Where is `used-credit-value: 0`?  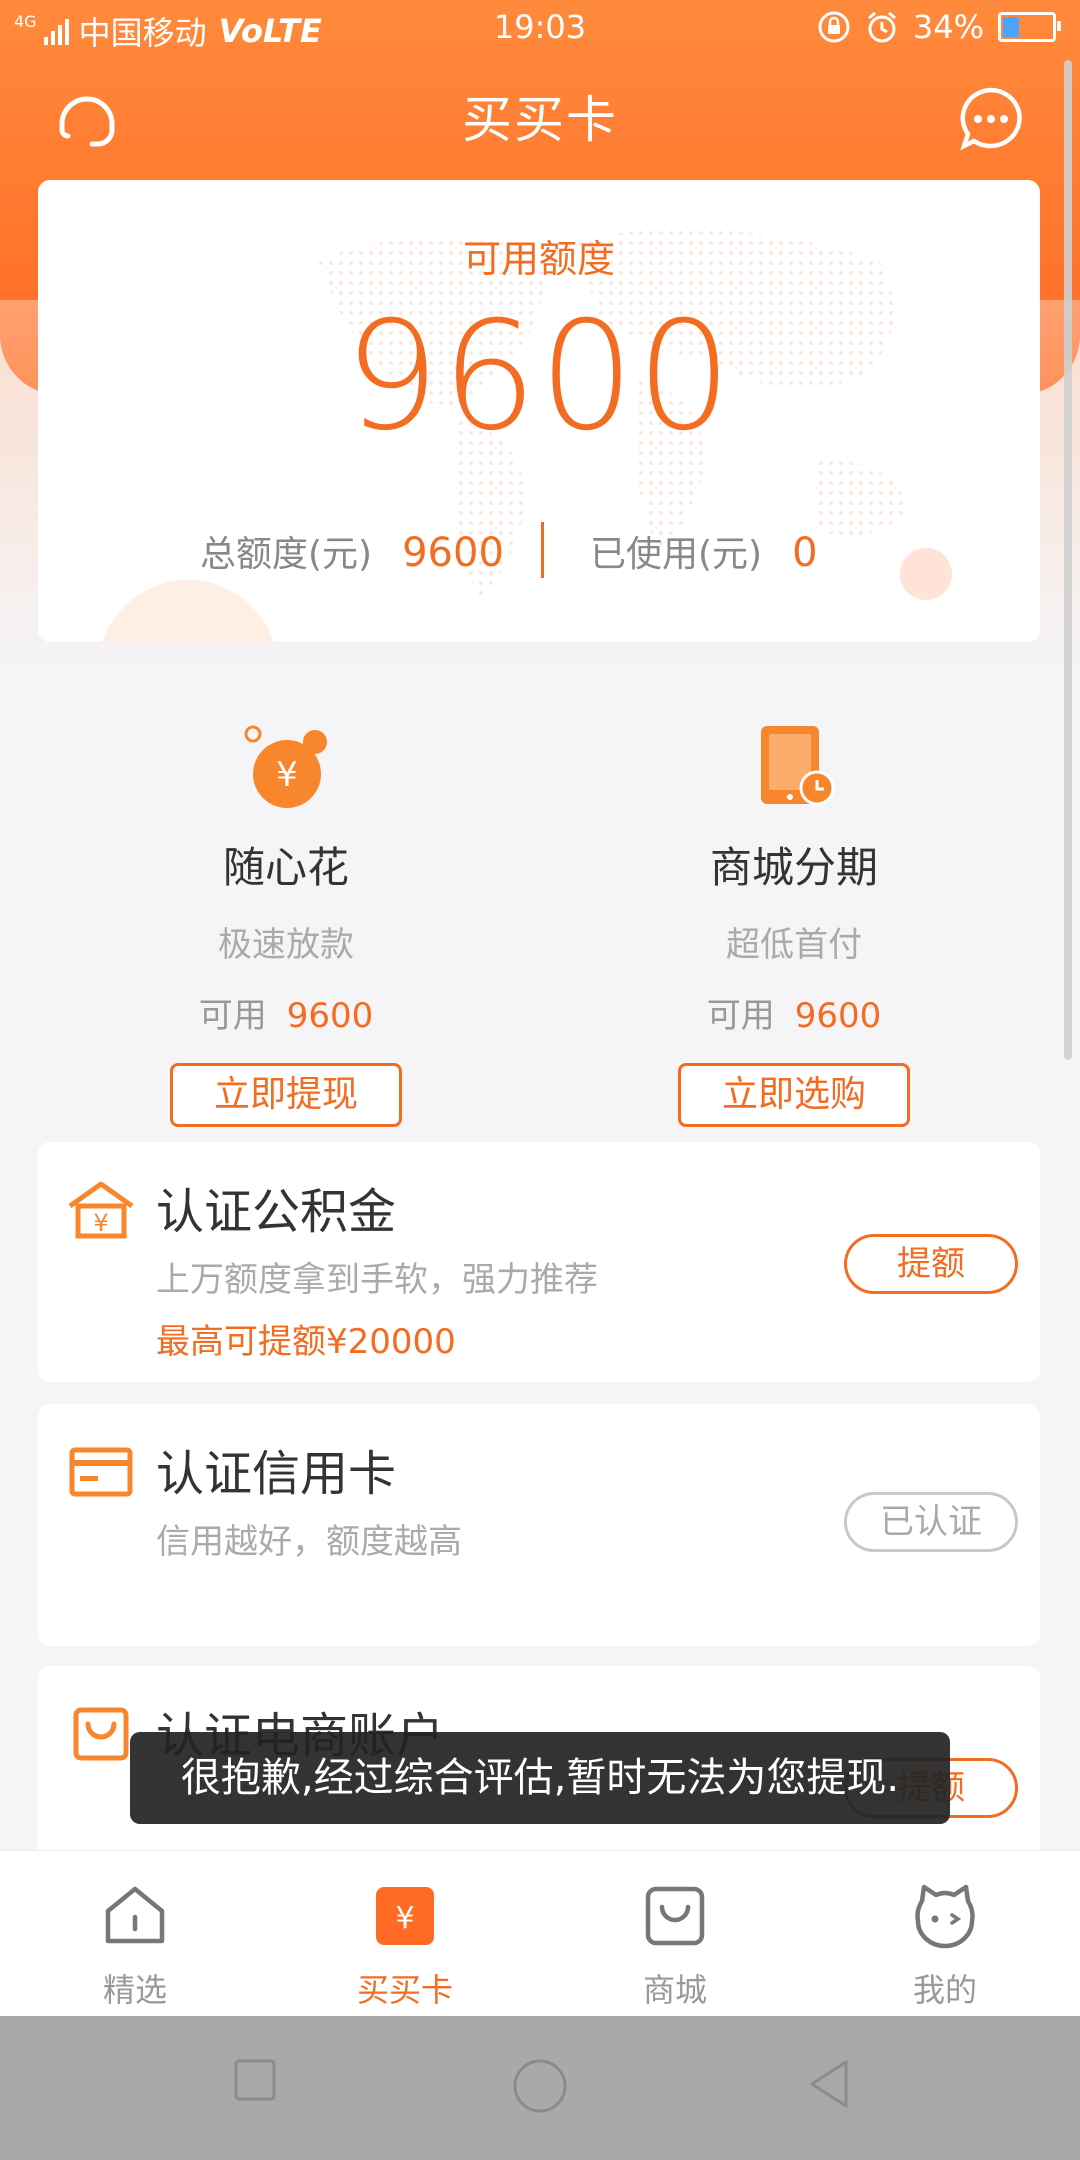 used-credit-value: 0 is located at coordinates (805, 553).